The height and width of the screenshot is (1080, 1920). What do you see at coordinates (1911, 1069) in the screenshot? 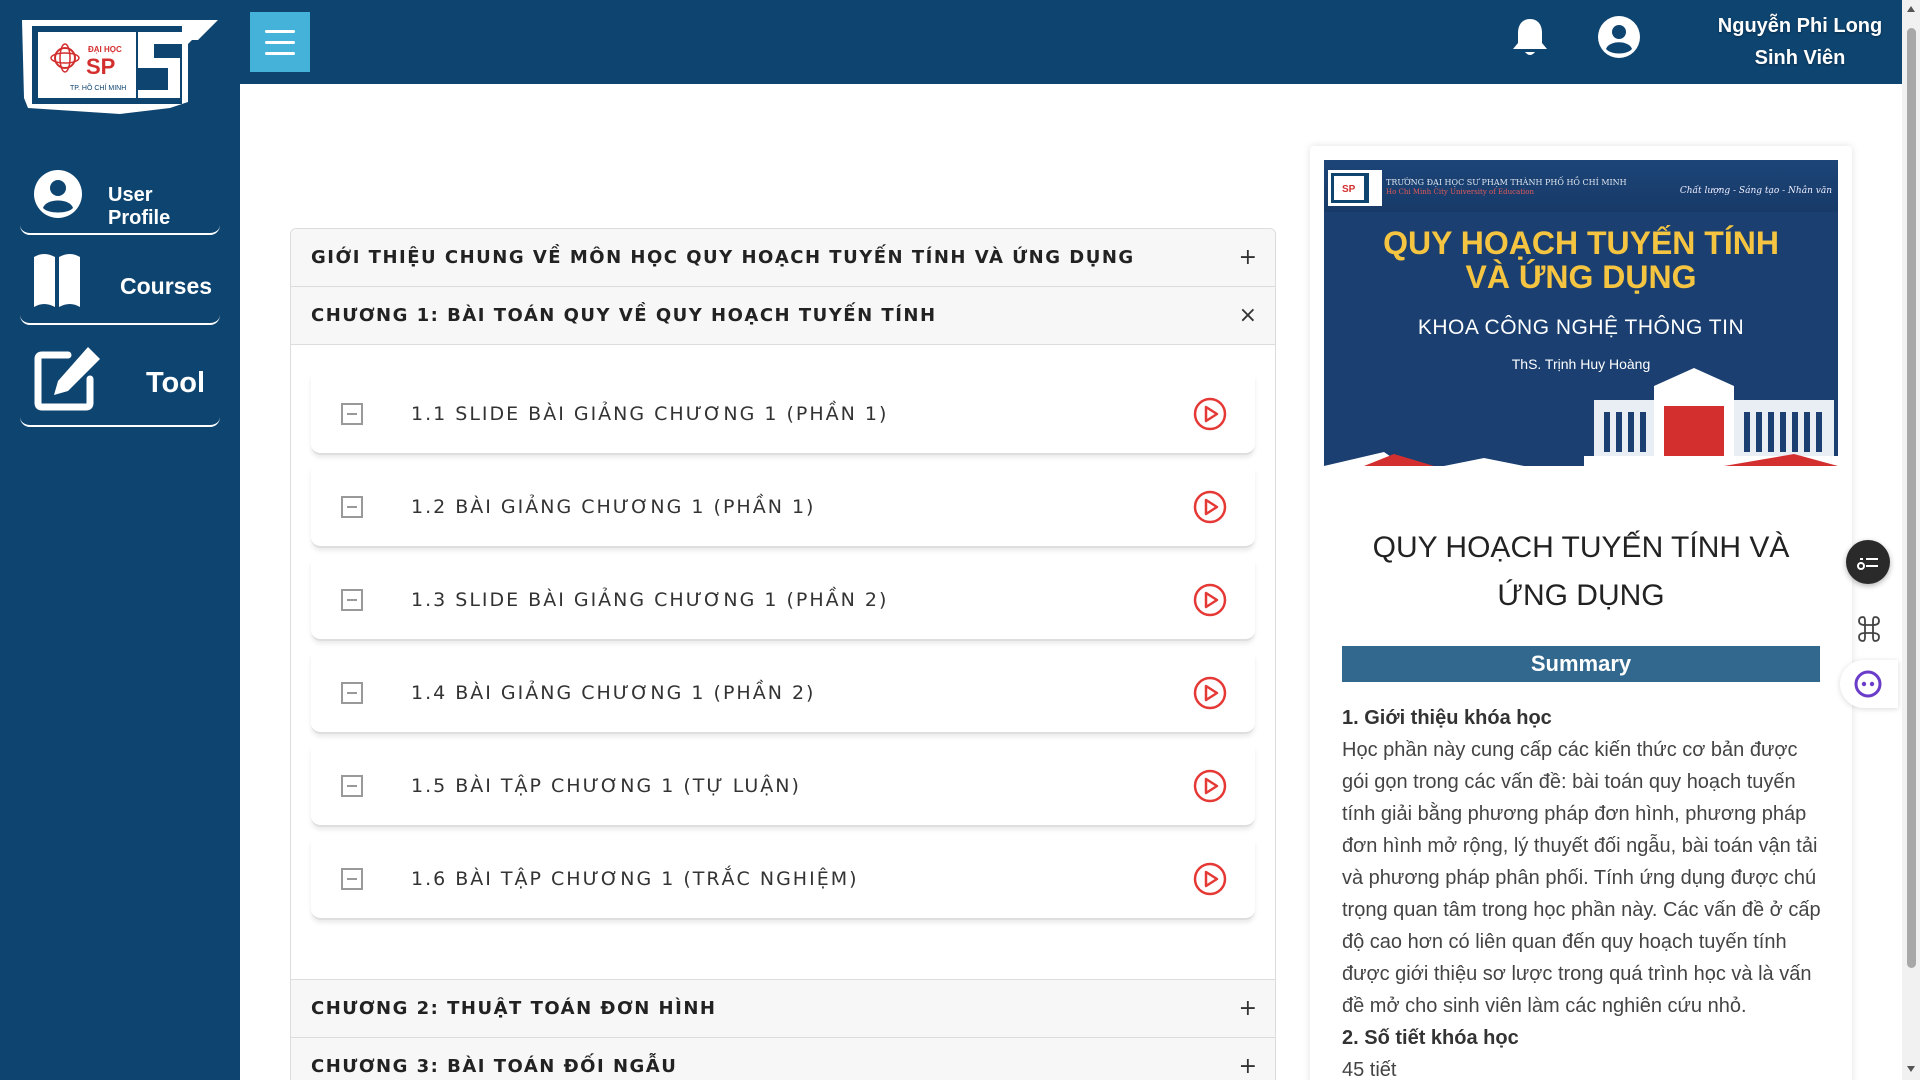
I see `scroll-down-arrow-icon` at bounding box center [1911, 1069].